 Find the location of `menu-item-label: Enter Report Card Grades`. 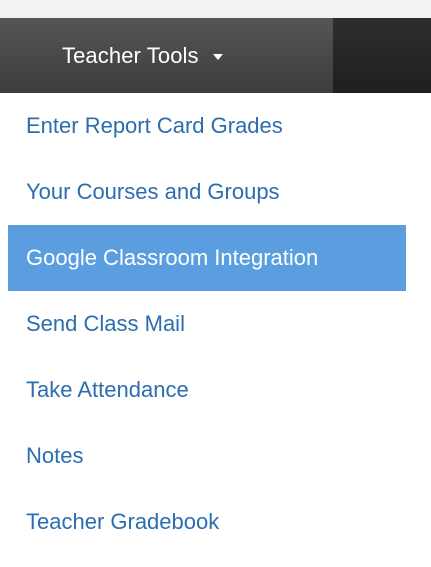

menu-item-label: Enter Report Card Grades is located at coordinates (154, 125).